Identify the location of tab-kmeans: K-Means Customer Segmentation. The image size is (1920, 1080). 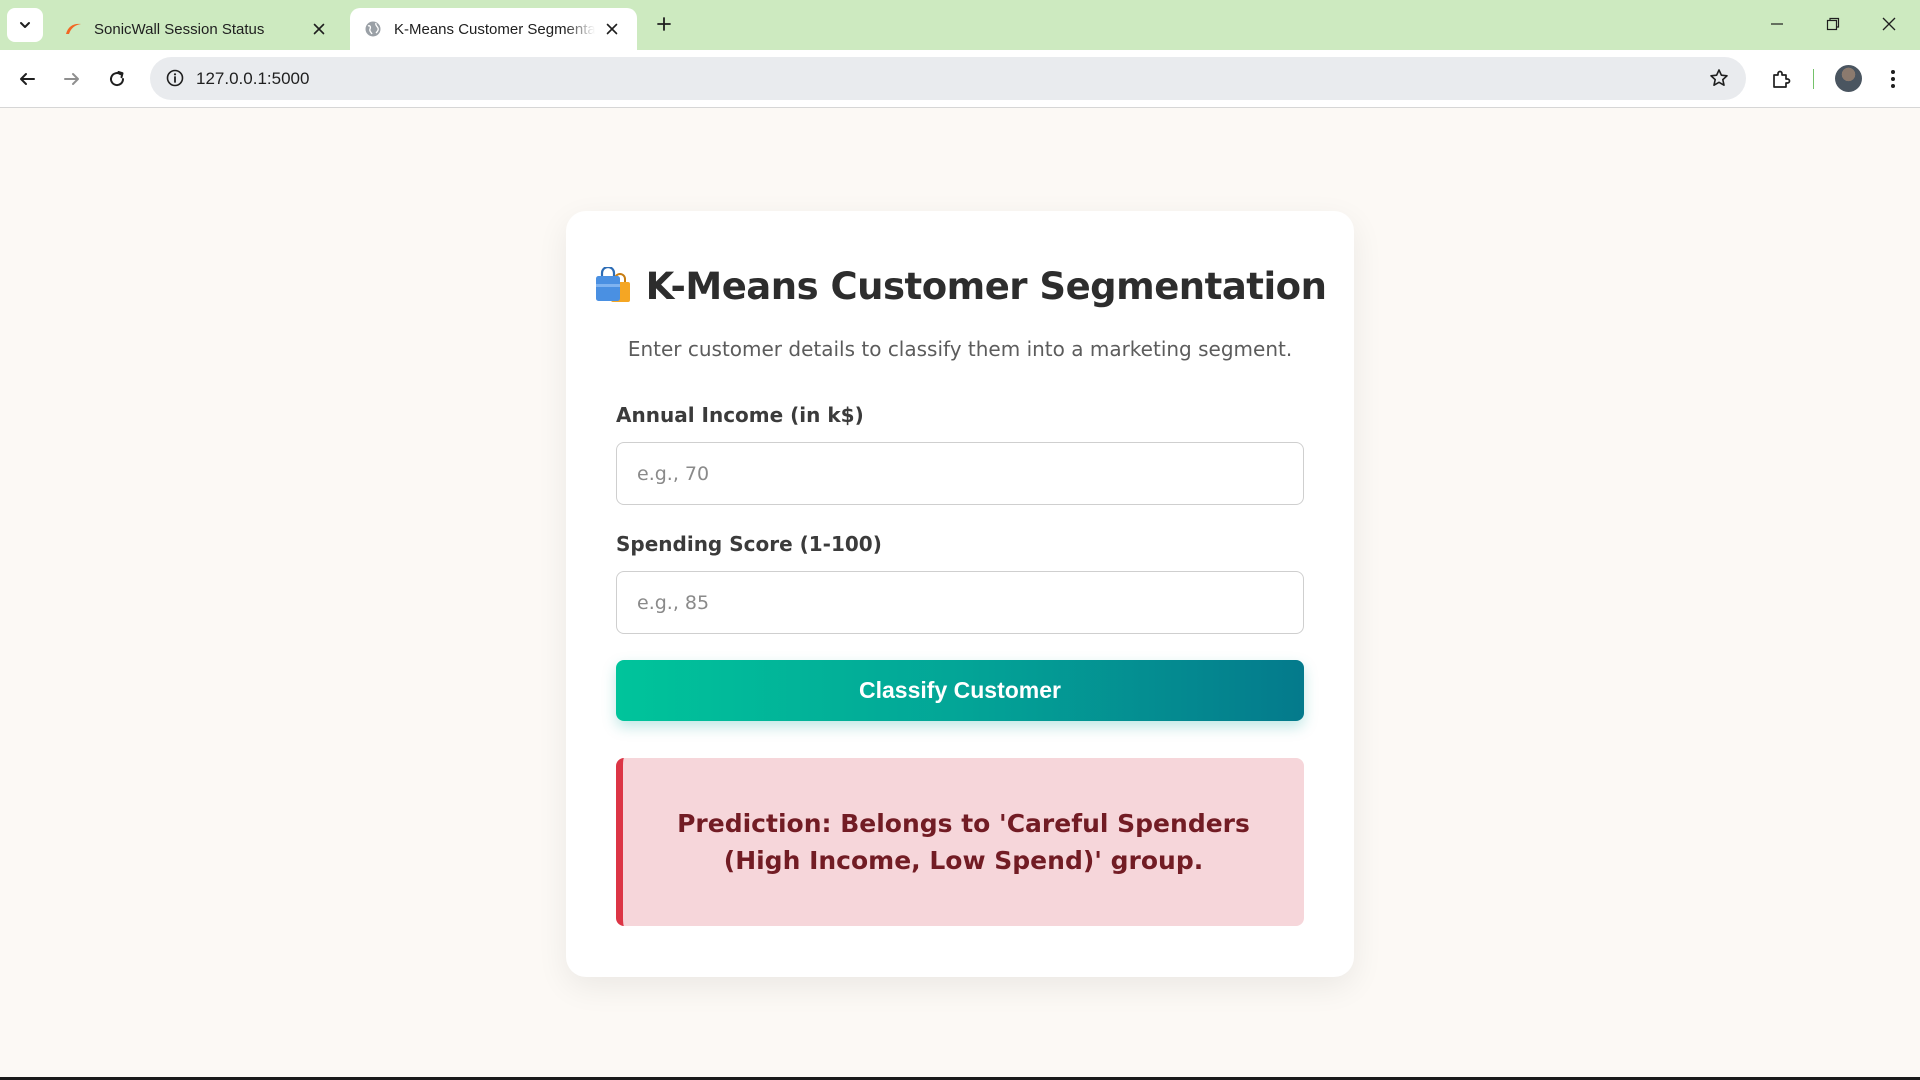
(493, 29).